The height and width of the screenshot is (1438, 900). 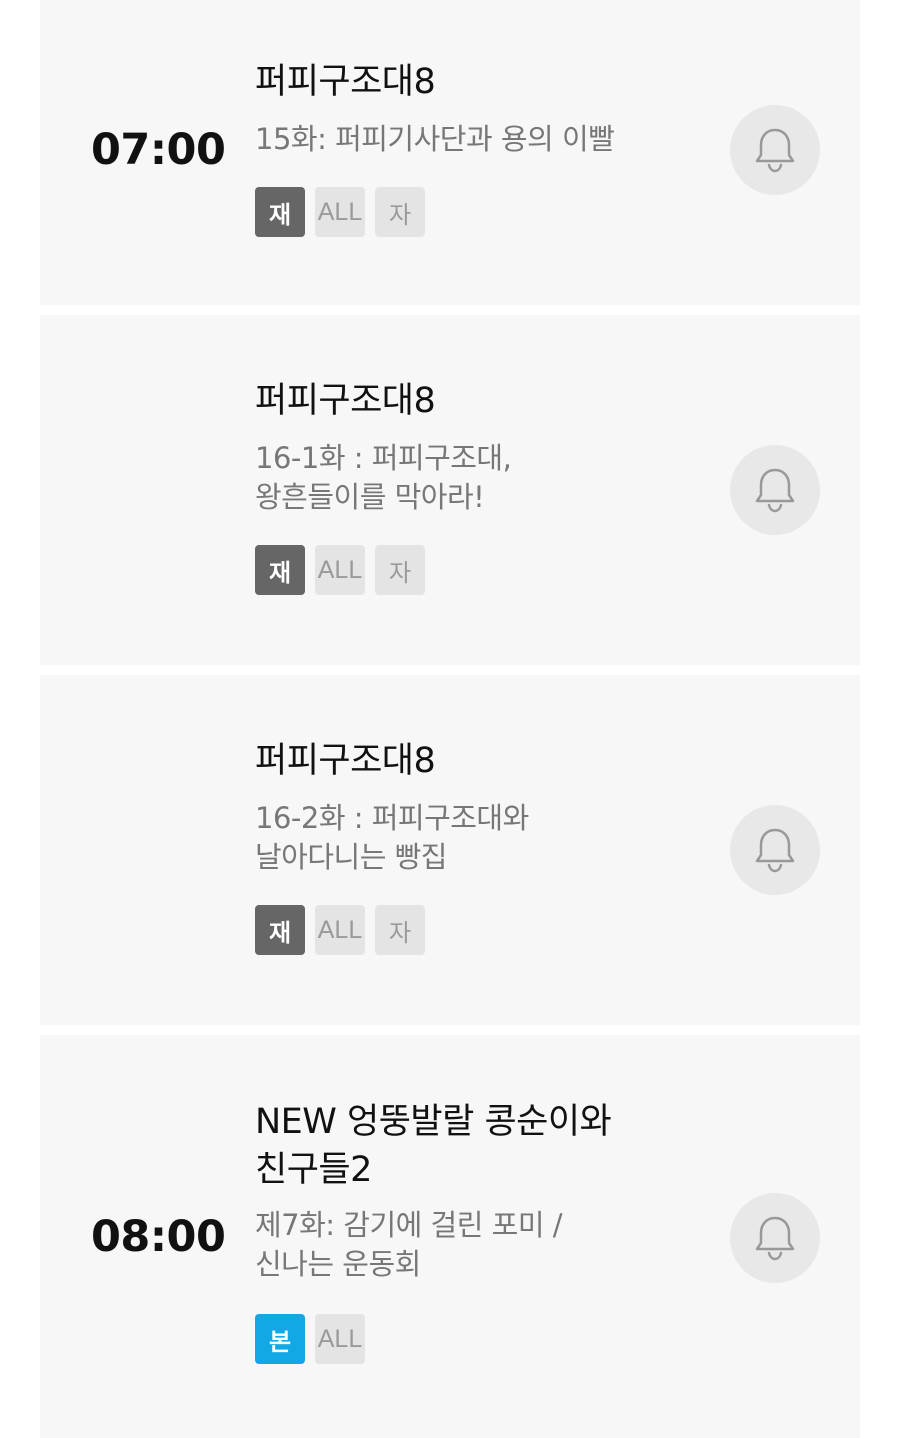 I want to click on program-info: 퍼피구조대8 16-2화 : 퍼피구조대와 날아다니는 빵집 재 ALL 자, so click(x=470, y=846).